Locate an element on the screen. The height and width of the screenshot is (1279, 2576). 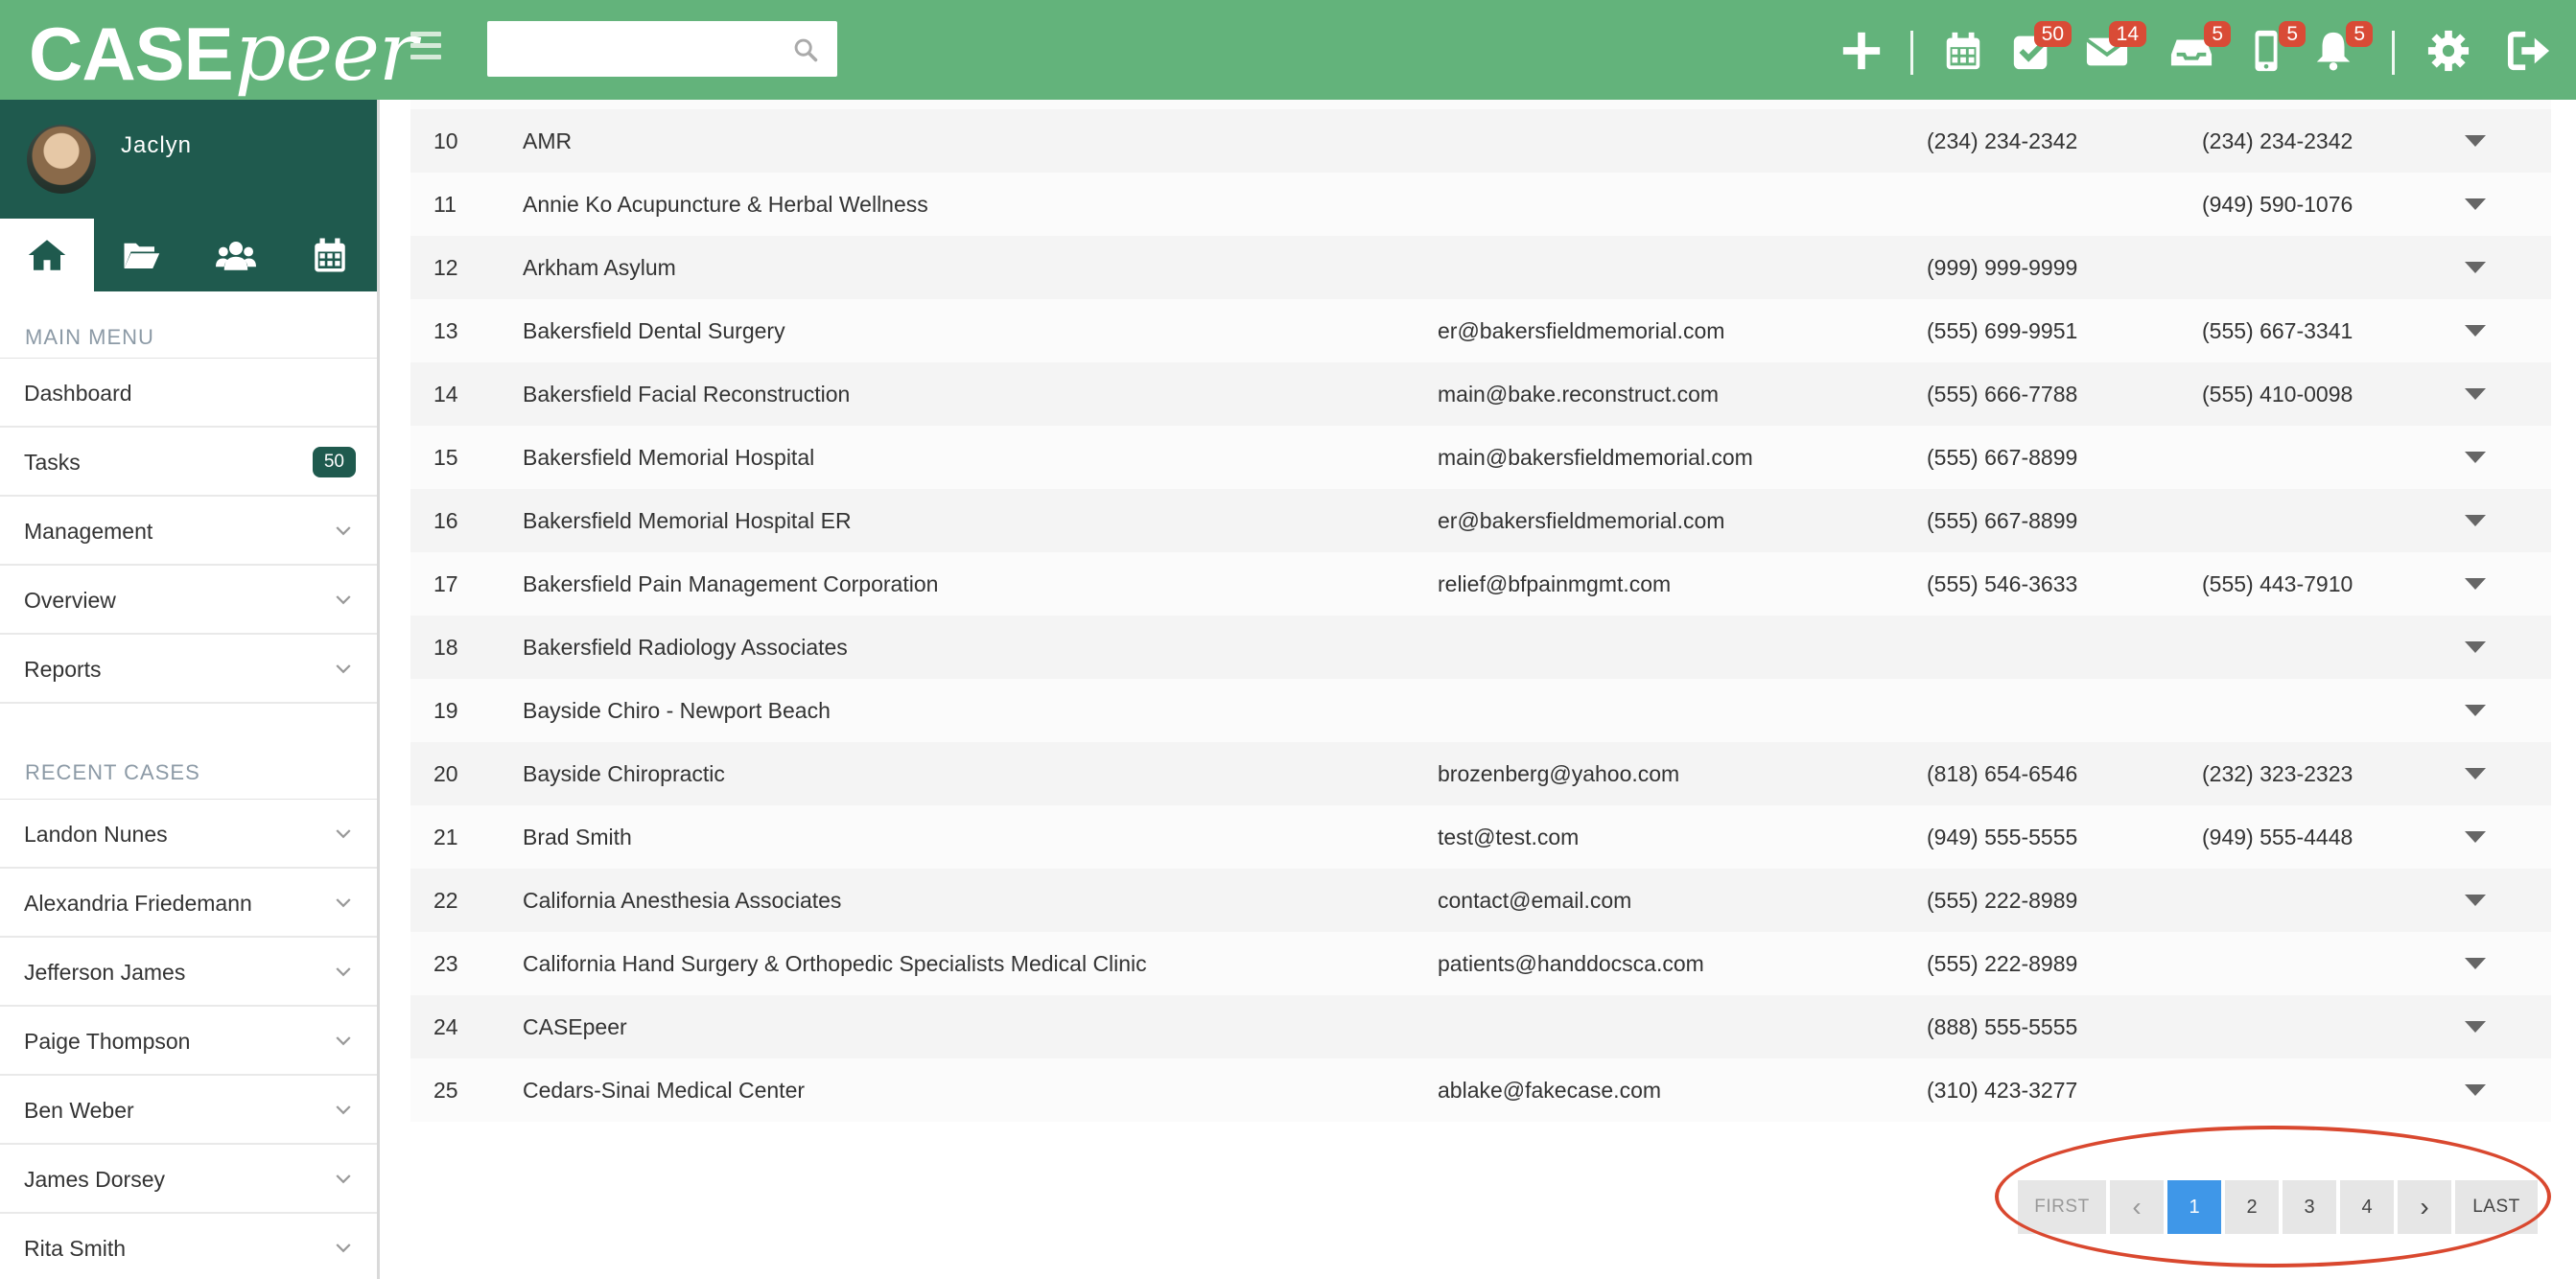
recent-case-item: Paige Thompson is located at coordinates (188, 1041).